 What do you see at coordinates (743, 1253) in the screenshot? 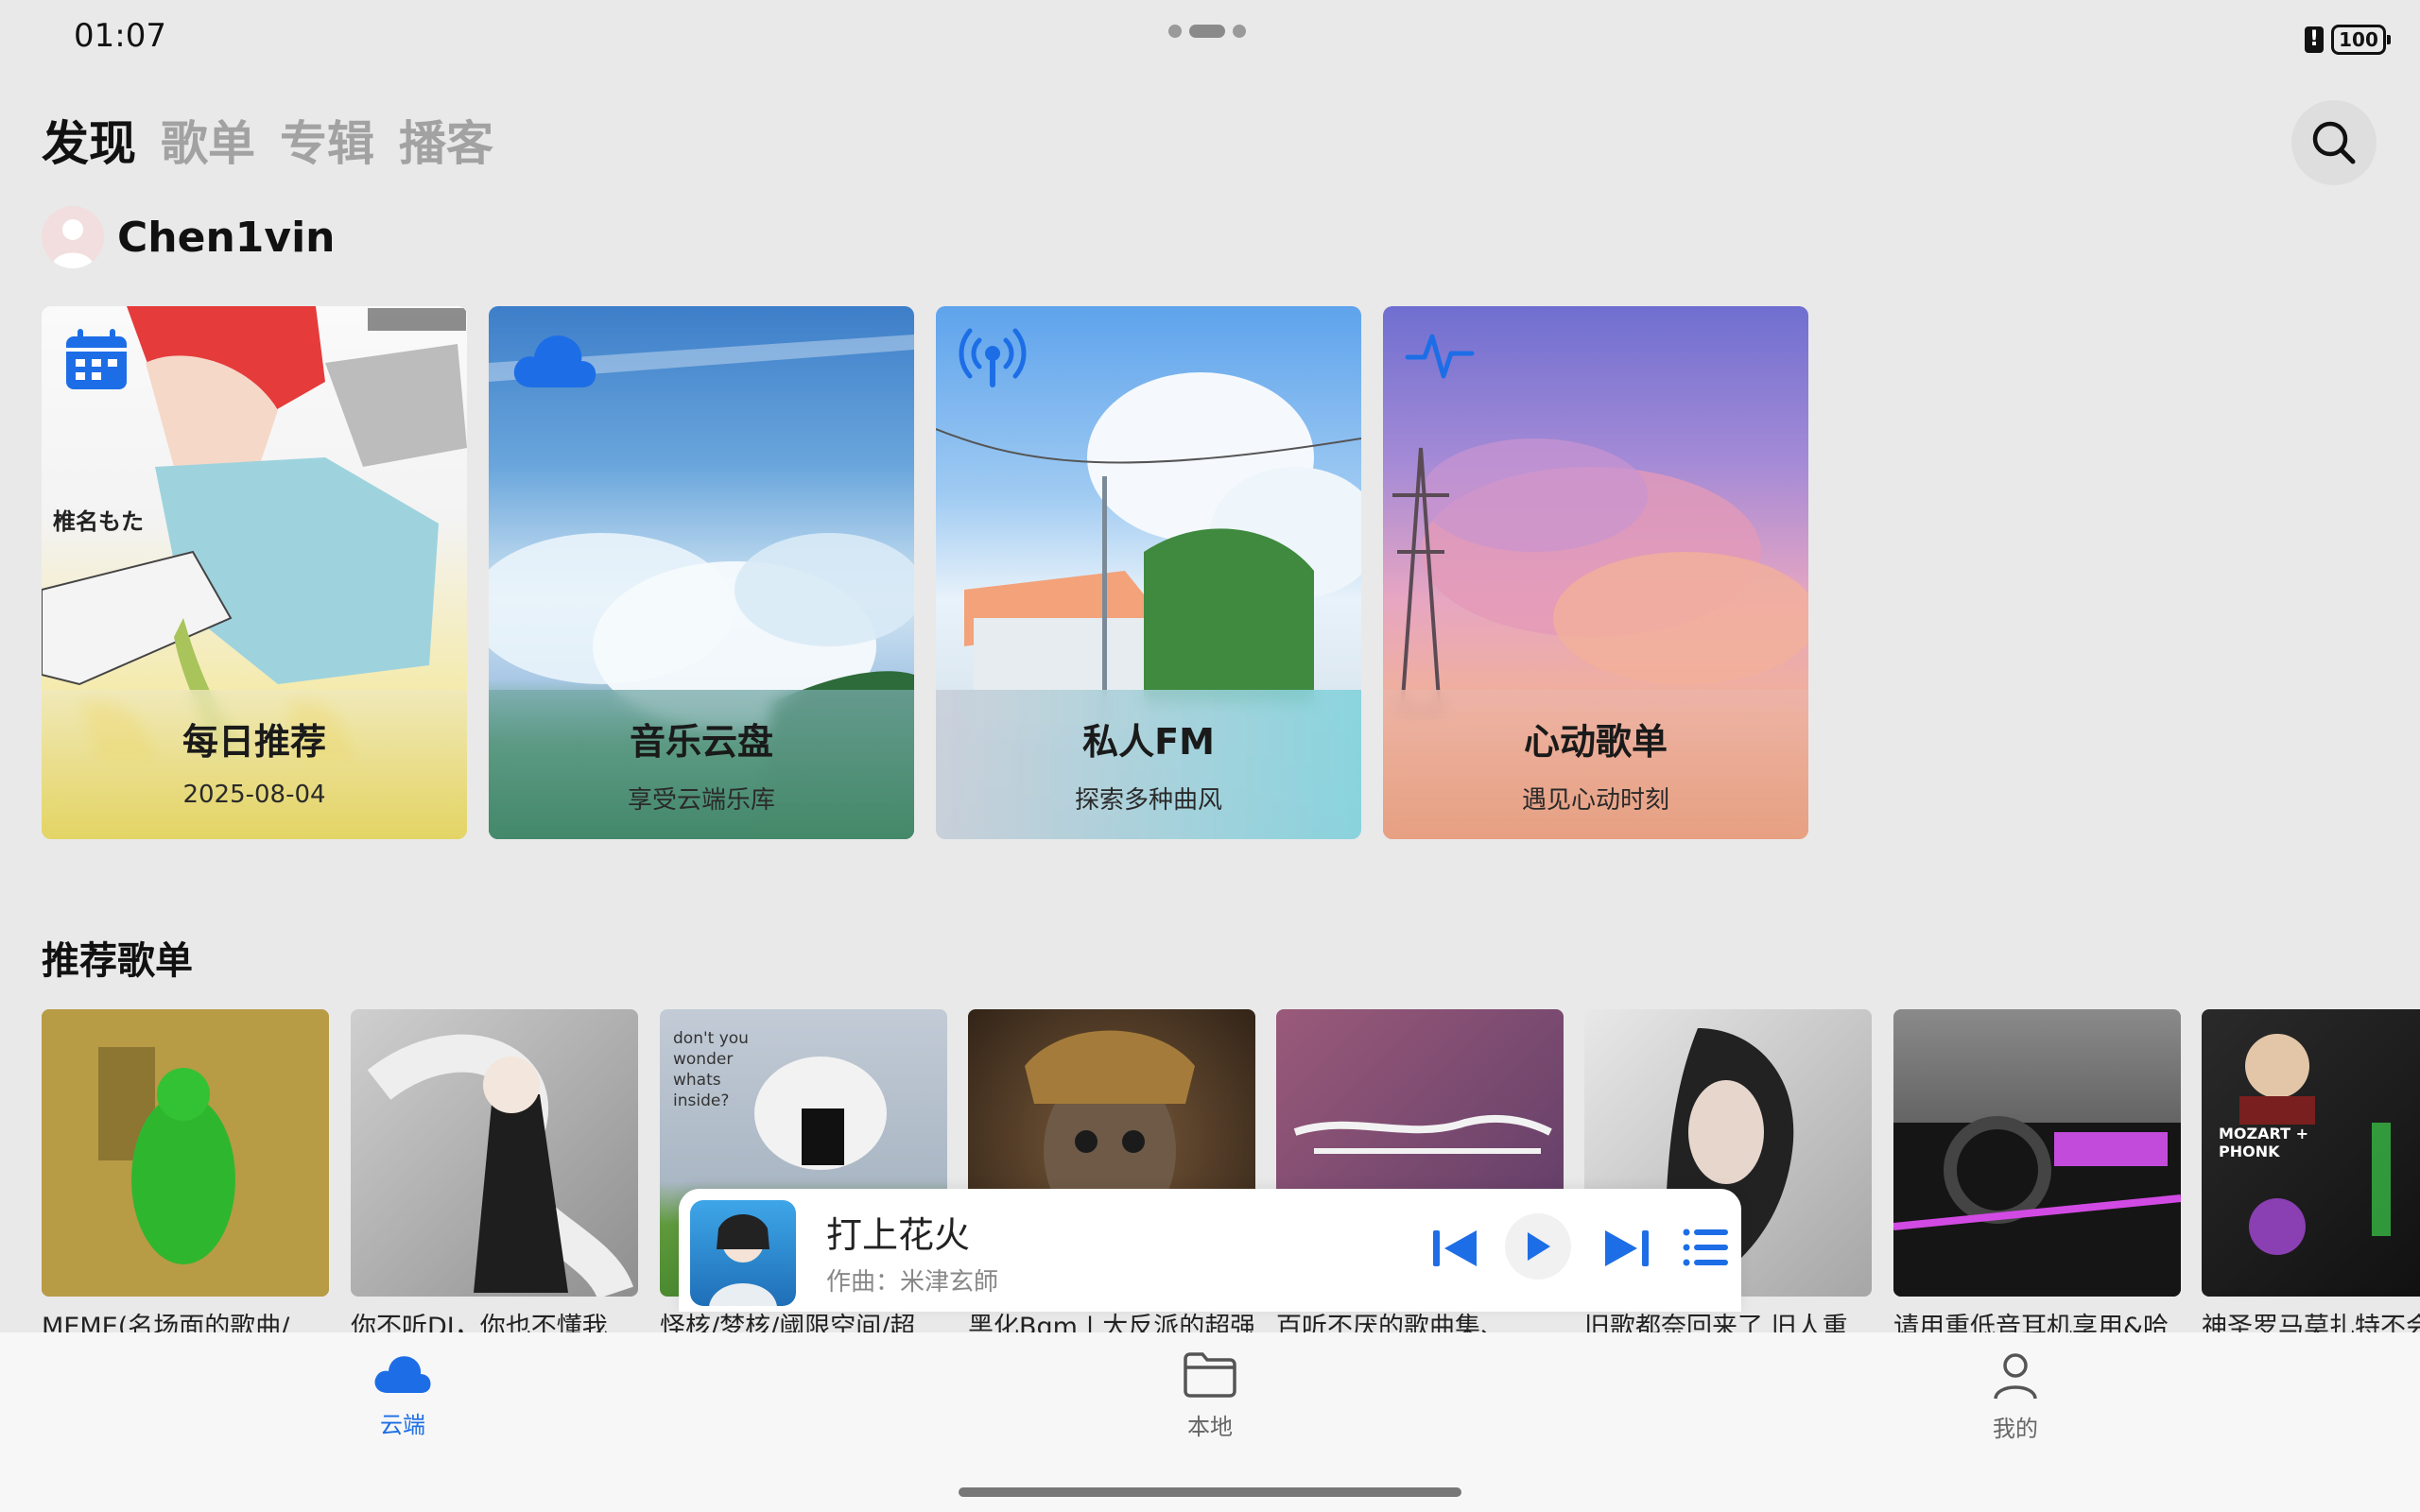
I see `now-playing-cover` at bounding box center [743, 1253].